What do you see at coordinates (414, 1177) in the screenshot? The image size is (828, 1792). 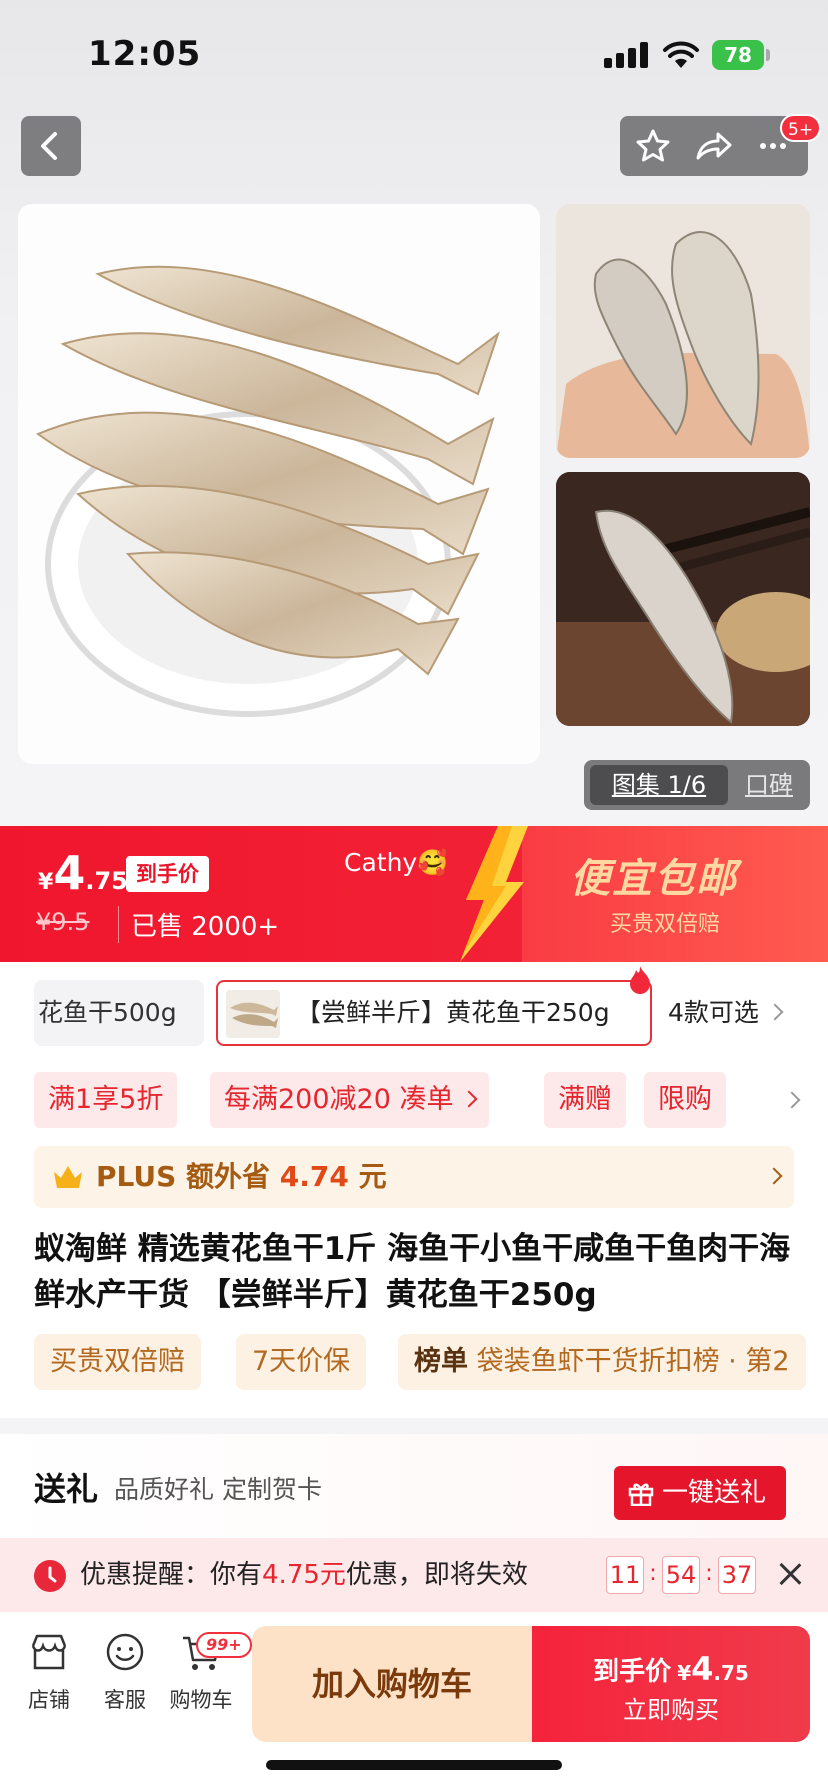 I see `plus-savings-bar: PLUS 额外省 4.74 元` at bounding box center [414, 1177].